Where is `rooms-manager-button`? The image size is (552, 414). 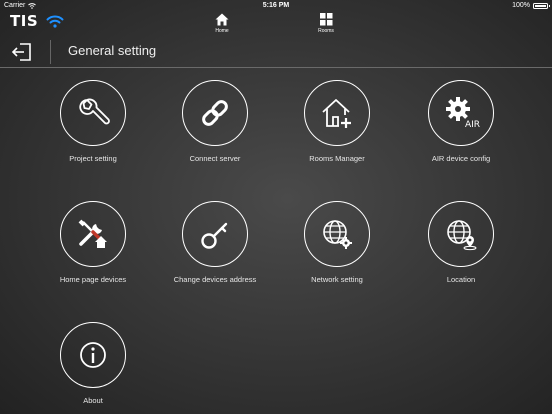 rooms-manager-button is located at coordinates (337, 113).